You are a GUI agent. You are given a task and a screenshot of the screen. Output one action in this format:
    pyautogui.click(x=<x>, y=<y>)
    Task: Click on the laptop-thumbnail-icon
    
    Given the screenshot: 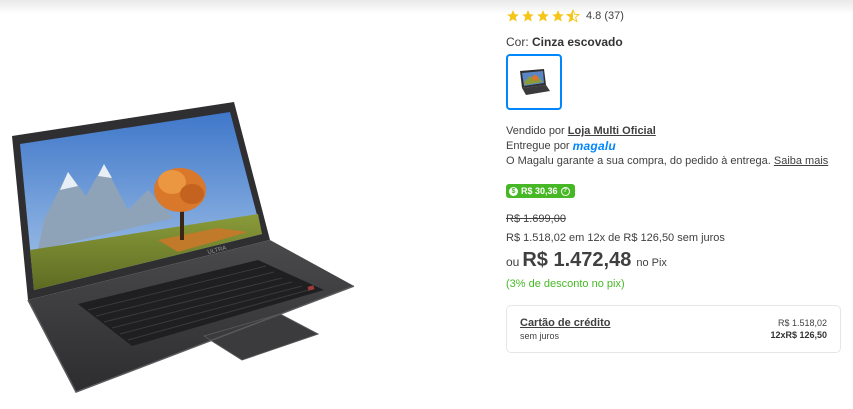 What is the action you would take?
    pyautogui.click(x=535, y=82)
    